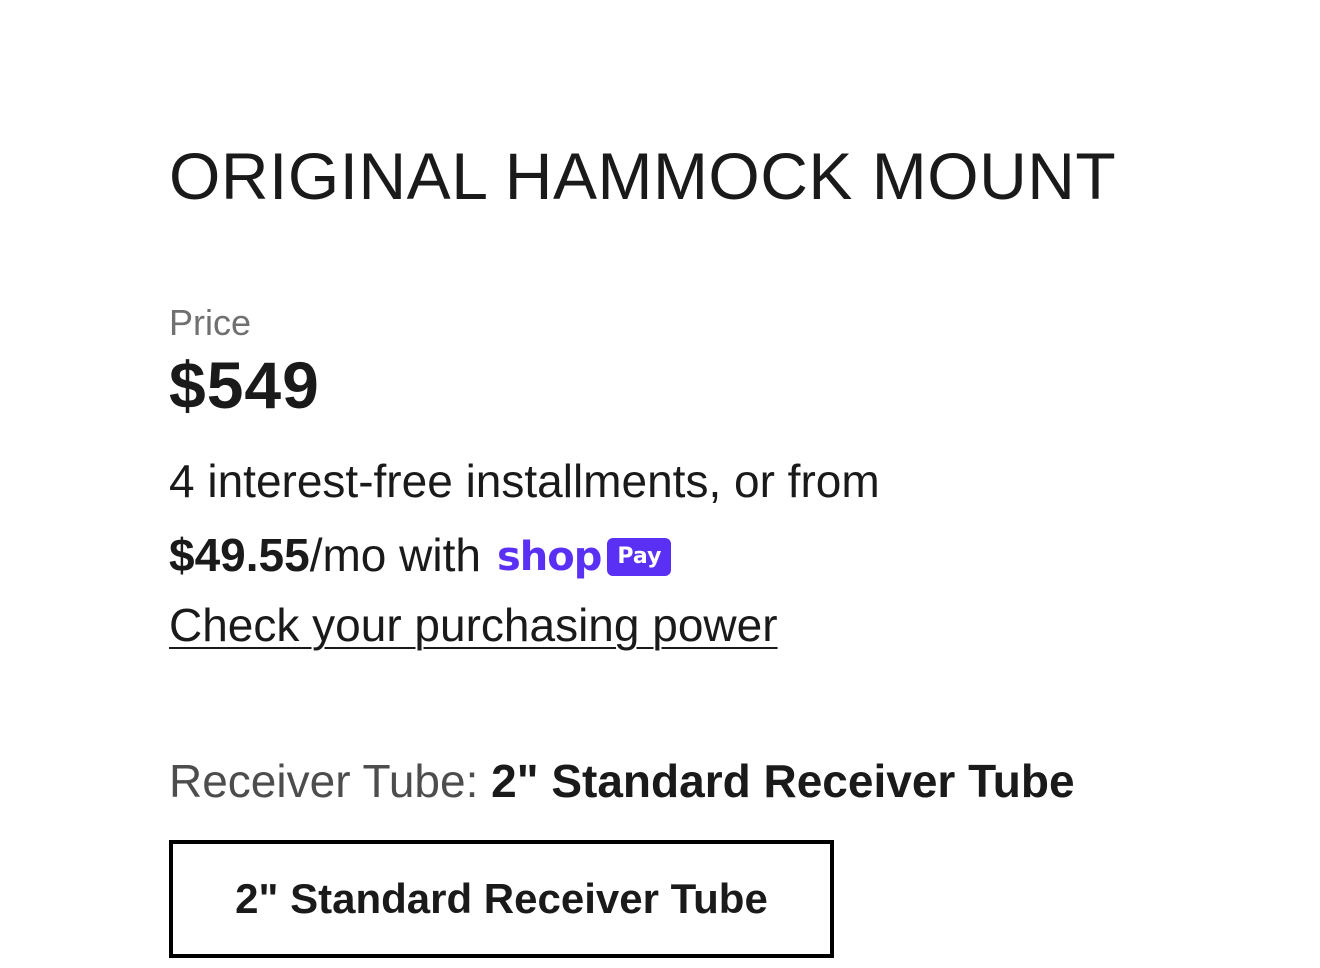 This screenshot has width=1320, height=968. What do you see at coordinates (244, 385) in the screenshot?
I see `product-price: $549` at bounding box center [244, 385].